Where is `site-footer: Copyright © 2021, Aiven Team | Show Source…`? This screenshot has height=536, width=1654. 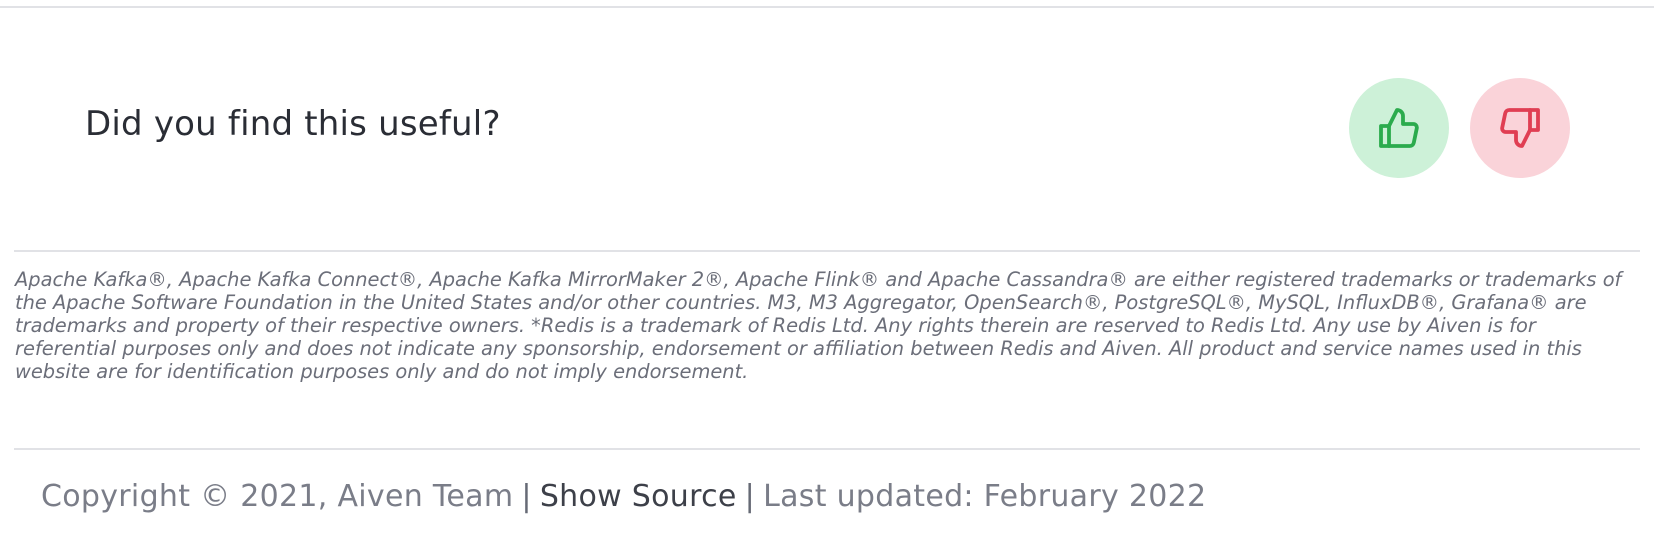
site-footer: Copyright © 2021, Aiven Team | Show Source… is located at coordinates (623, 496).